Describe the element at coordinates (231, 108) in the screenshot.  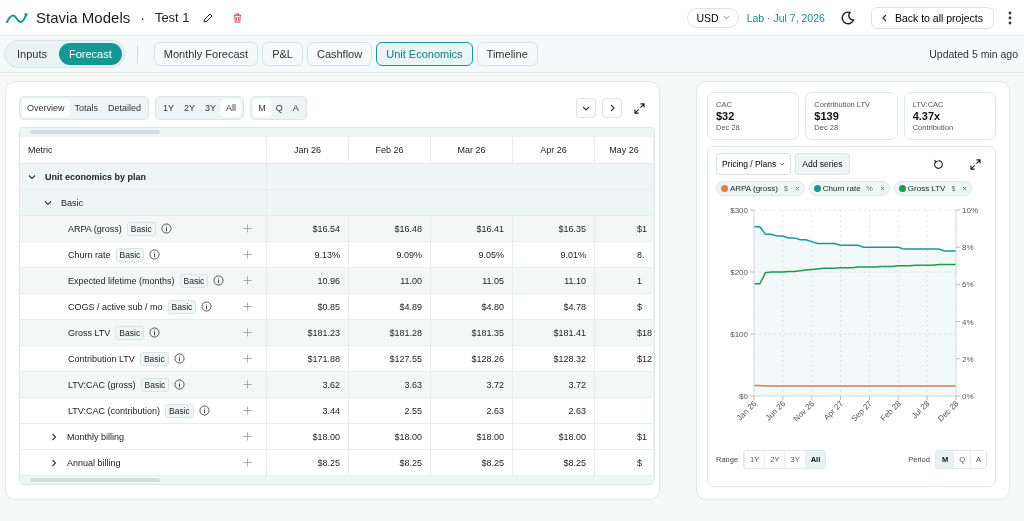
I see `segment-option: All` at that location.